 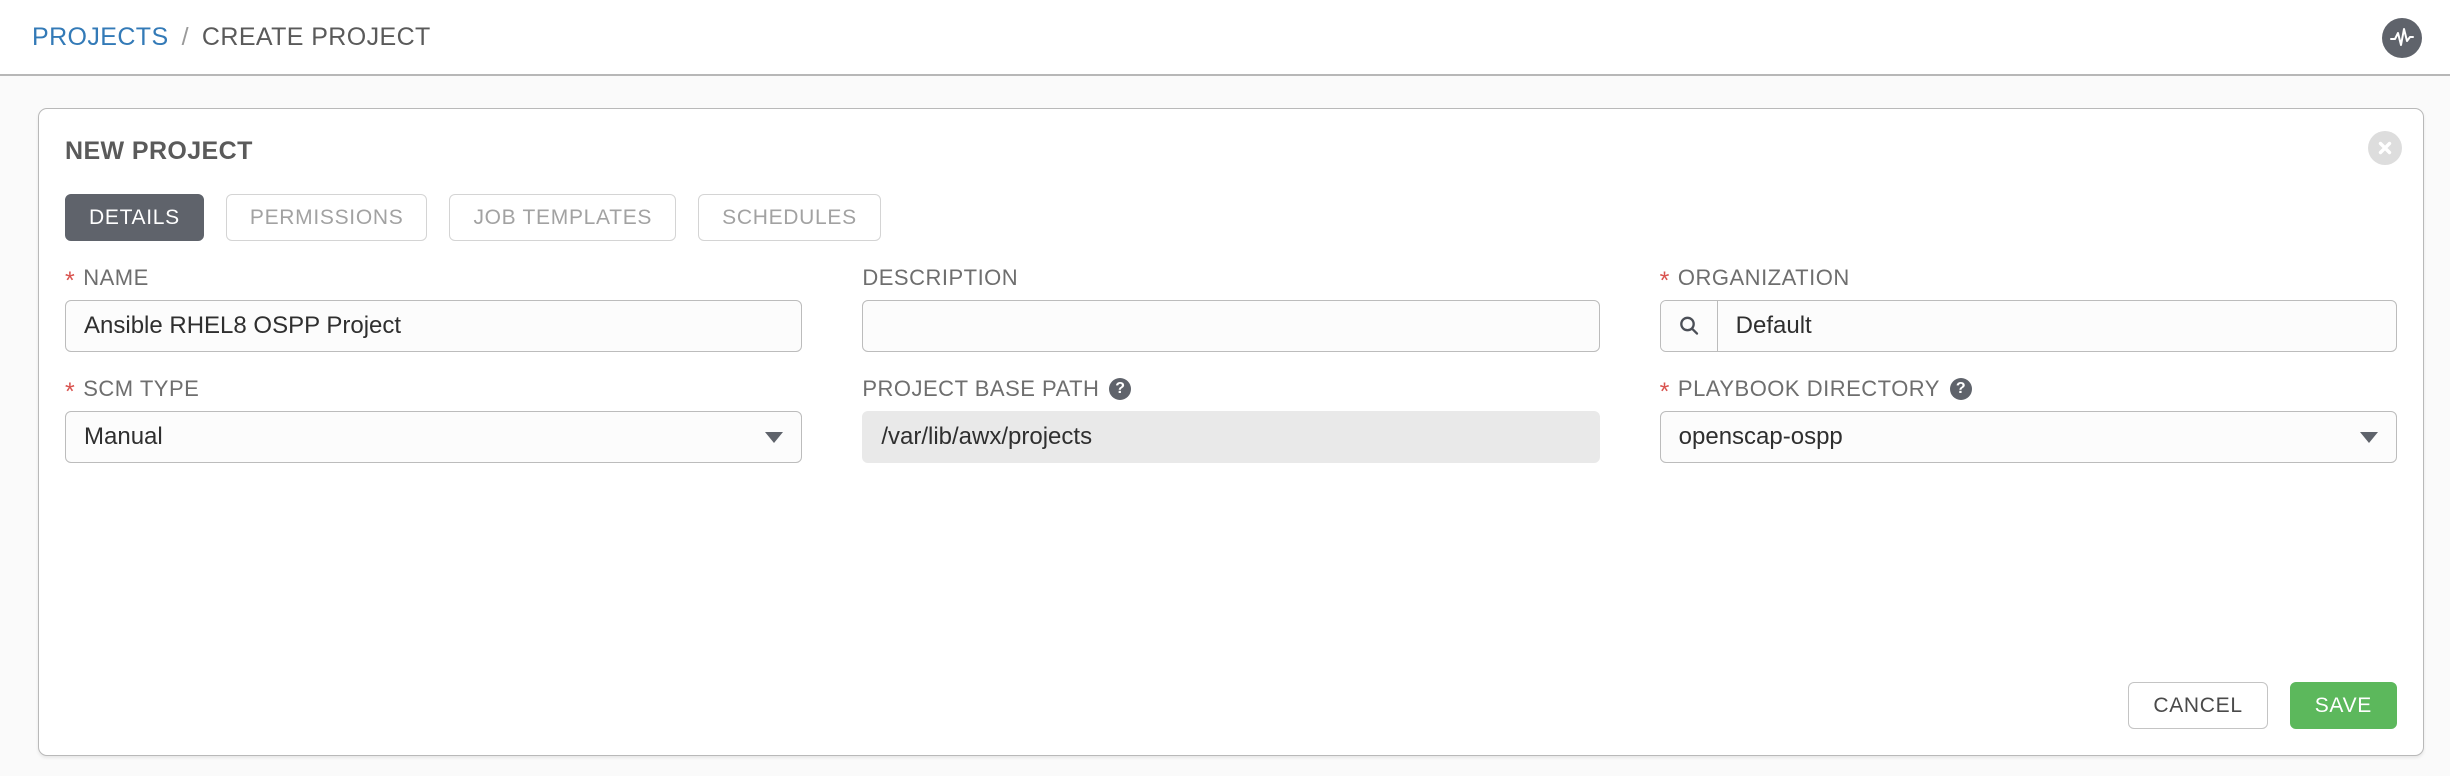 I want to click on scm-type-value: Manual, so click(x=123, y=436).